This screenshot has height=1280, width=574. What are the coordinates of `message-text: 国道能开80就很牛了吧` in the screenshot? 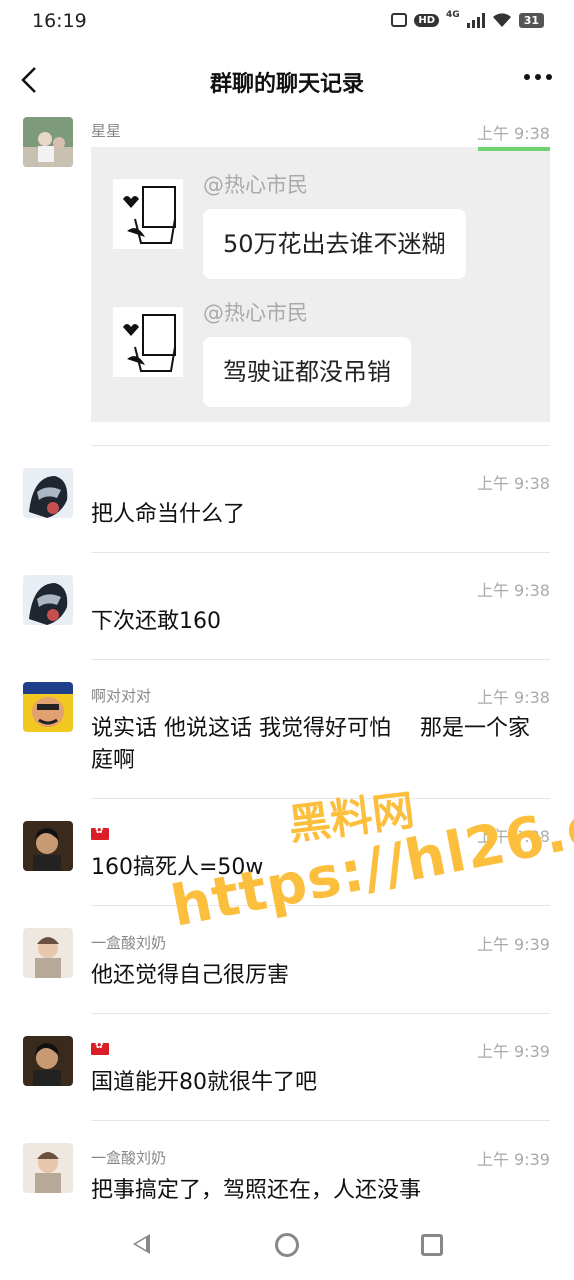 It's located at (204, 1082).